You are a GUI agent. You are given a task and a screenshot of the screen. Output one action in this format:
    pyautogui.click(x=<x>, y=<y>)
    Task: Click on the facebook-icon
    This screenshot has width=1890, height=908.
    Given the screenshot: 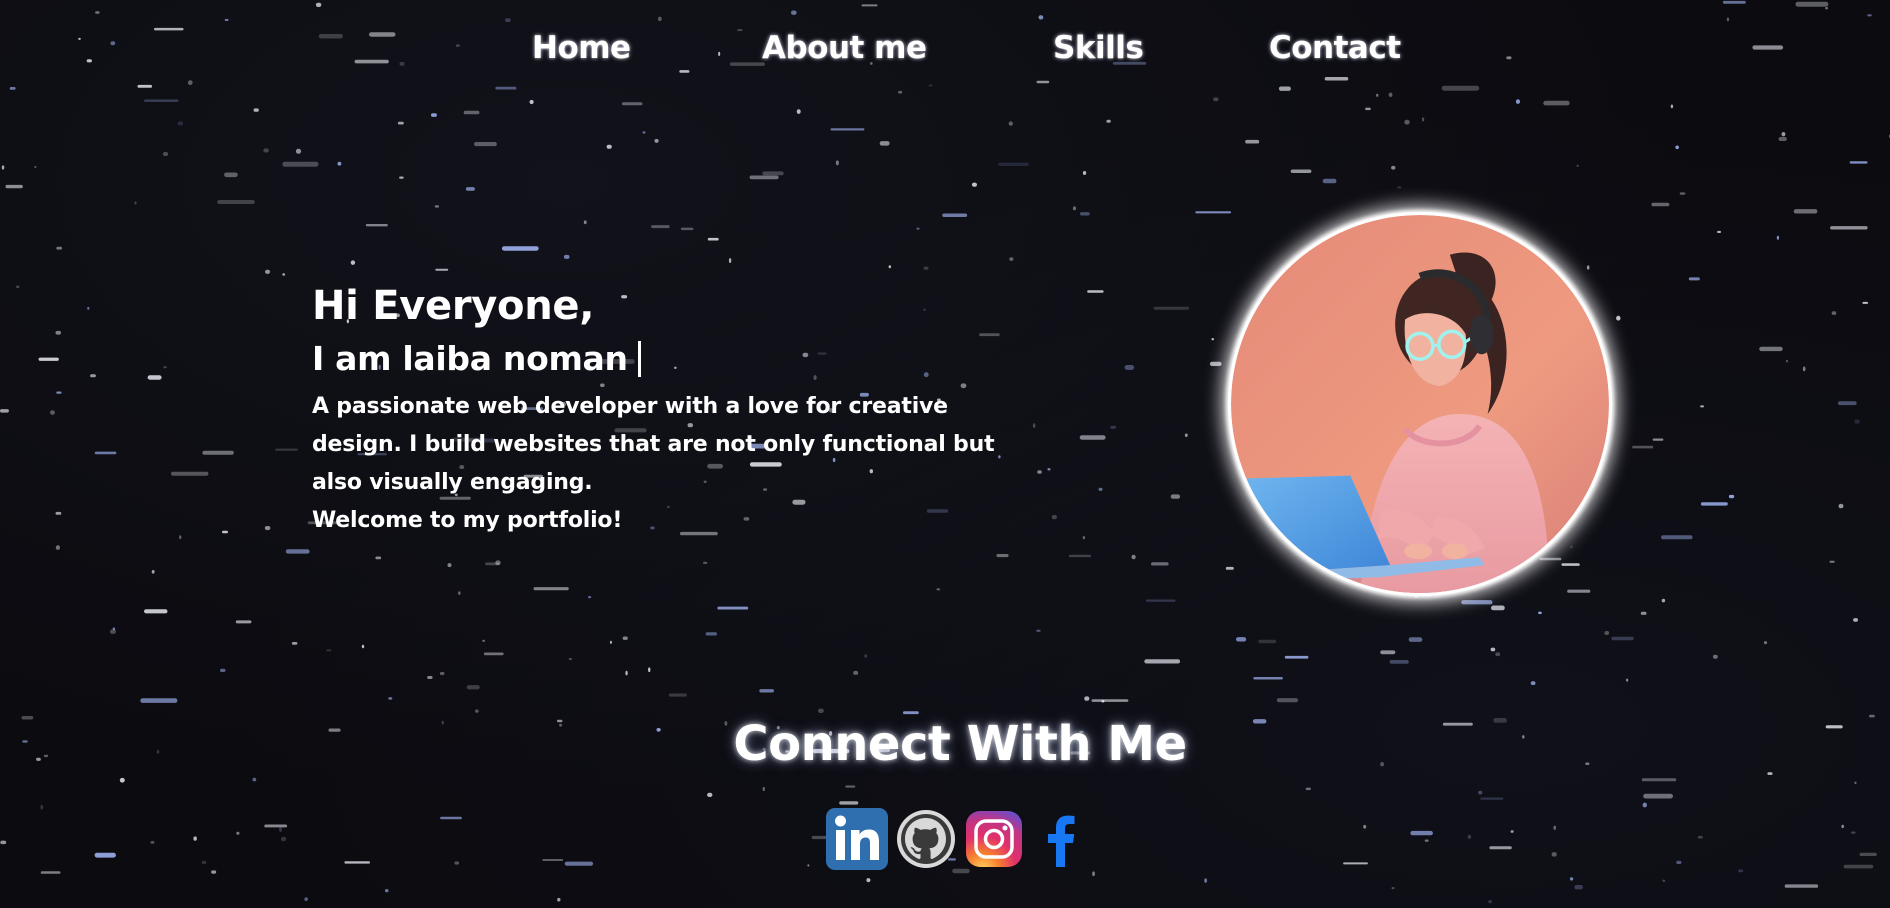 What is the action you would take?
    pyautogui.click(x=1062, y=839)
    